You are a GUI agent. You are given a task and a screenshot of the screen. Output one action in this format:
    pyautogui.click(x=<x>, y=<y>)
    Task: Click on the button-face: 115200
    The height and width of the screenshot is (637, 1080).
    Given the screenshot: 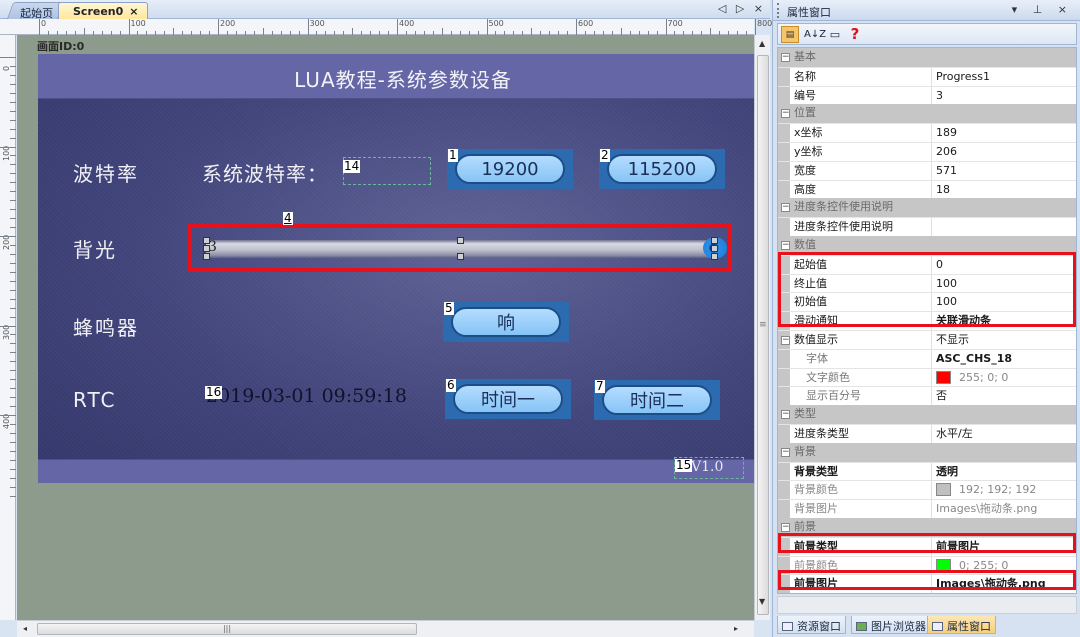 What is the action you would take?
    pyautogui.click(x=662, y=169)
    